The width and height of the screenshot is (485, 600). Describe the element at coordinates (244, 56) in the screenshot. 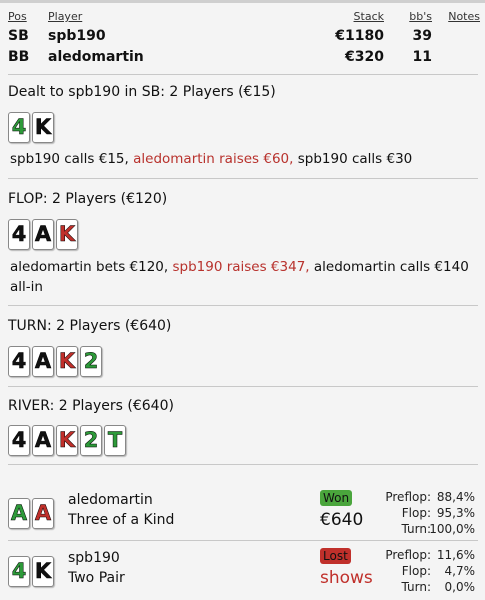

I see `player-row: BB aledomartin €320 11` at that location.